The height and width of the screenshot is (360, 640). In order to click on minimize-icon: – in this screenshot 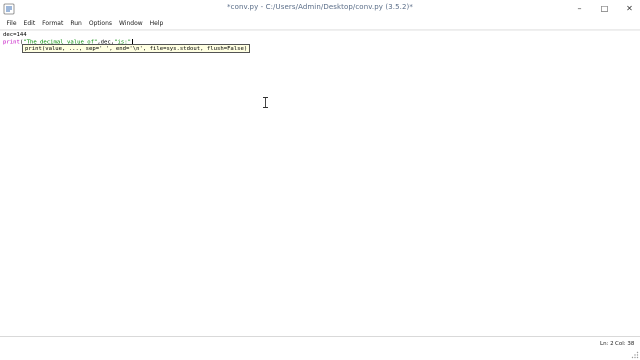, I will do `click(579, 8)`.